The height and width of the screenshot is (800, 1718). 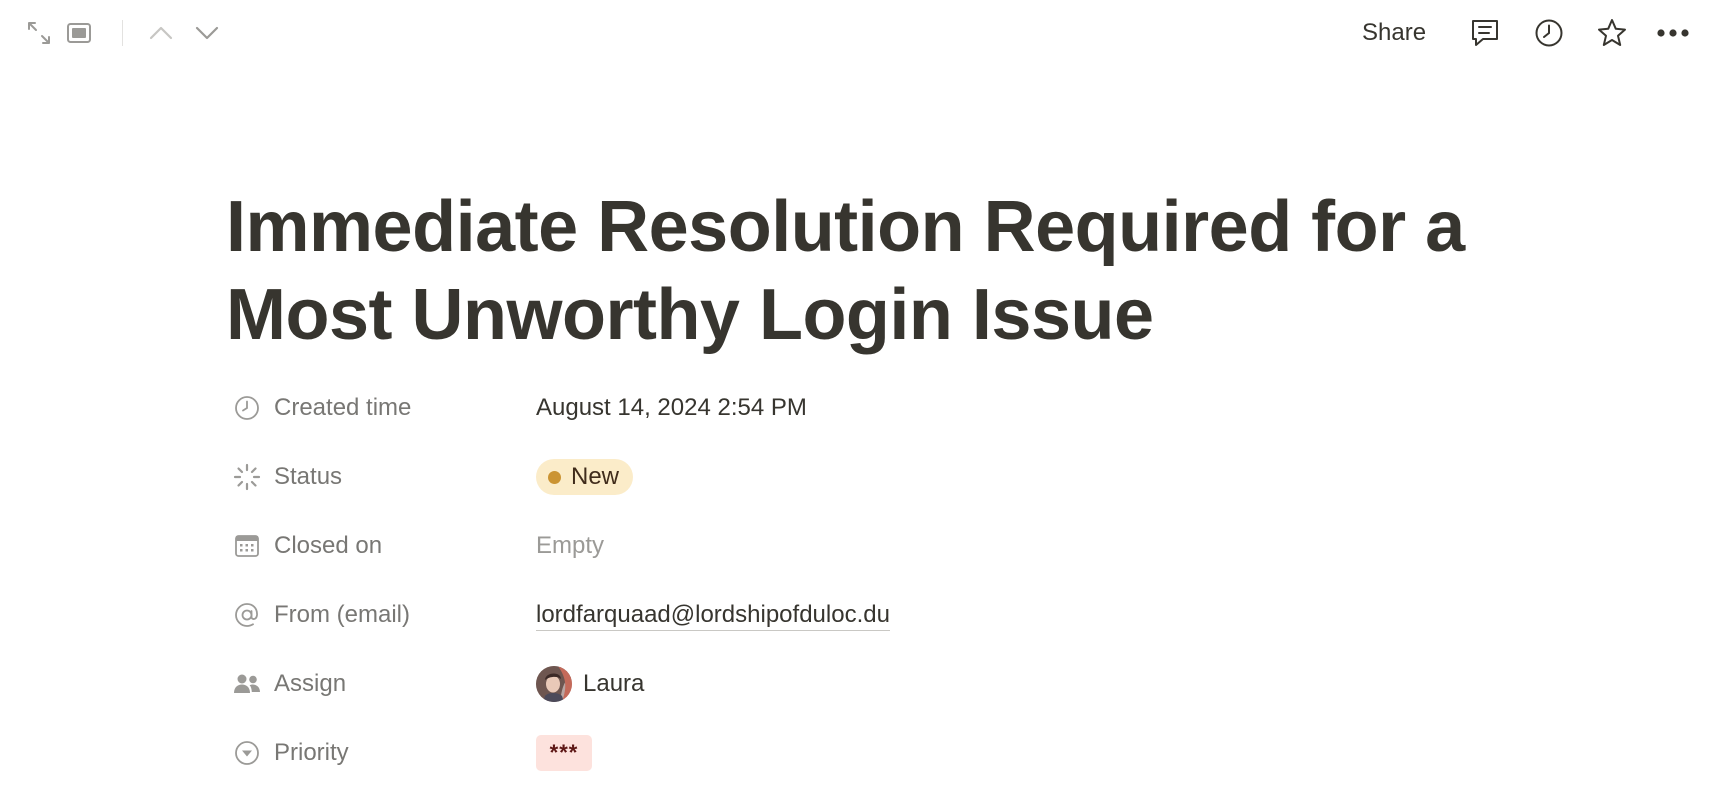 What do you see at coordinates (247, 408) in the screenshot?
I see `clock-icon` at bounding box center [247, 408].